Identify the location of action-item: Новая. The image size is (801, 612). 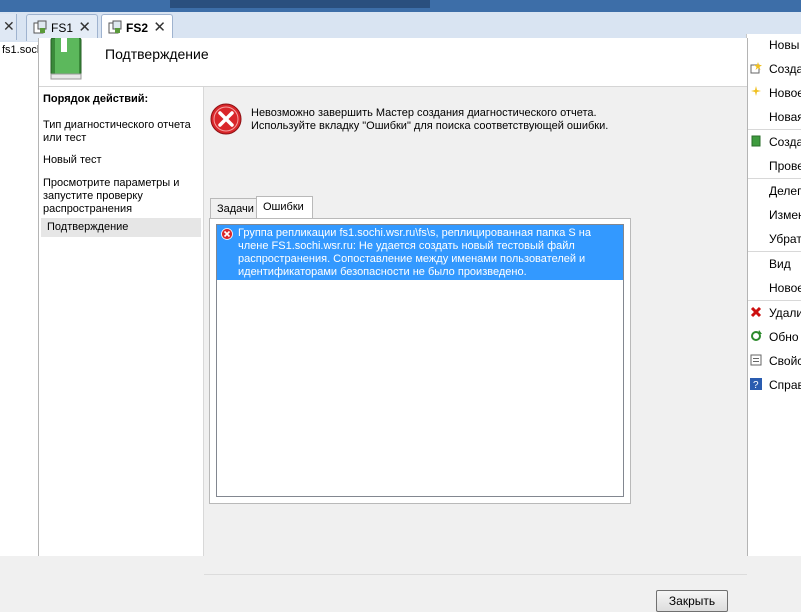
(774, 117).